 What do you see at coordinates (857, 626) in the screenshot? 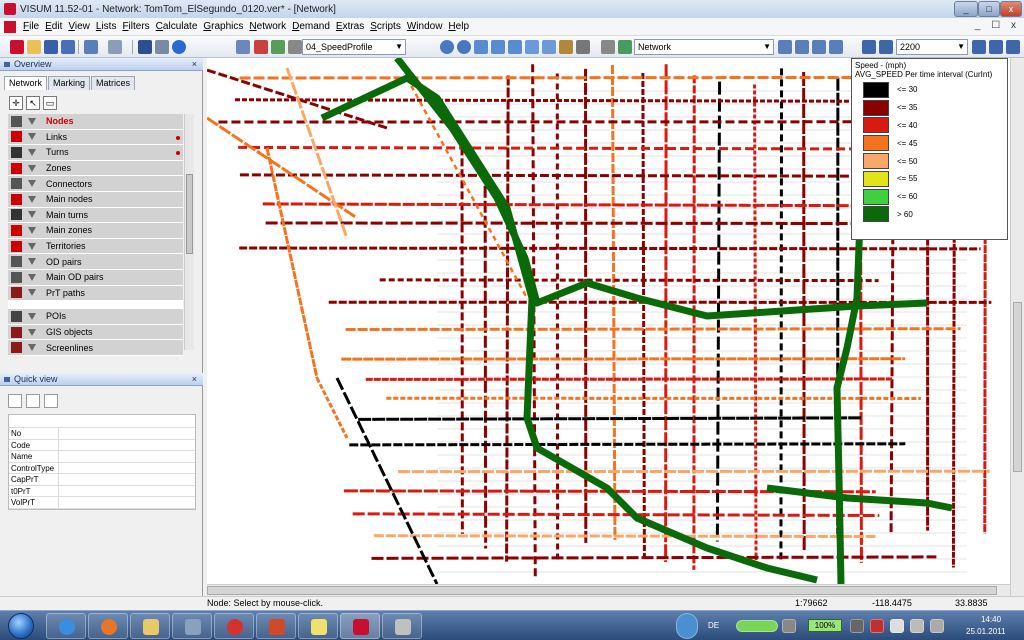
I see `tray-icon` at bounding box center [857, 626].